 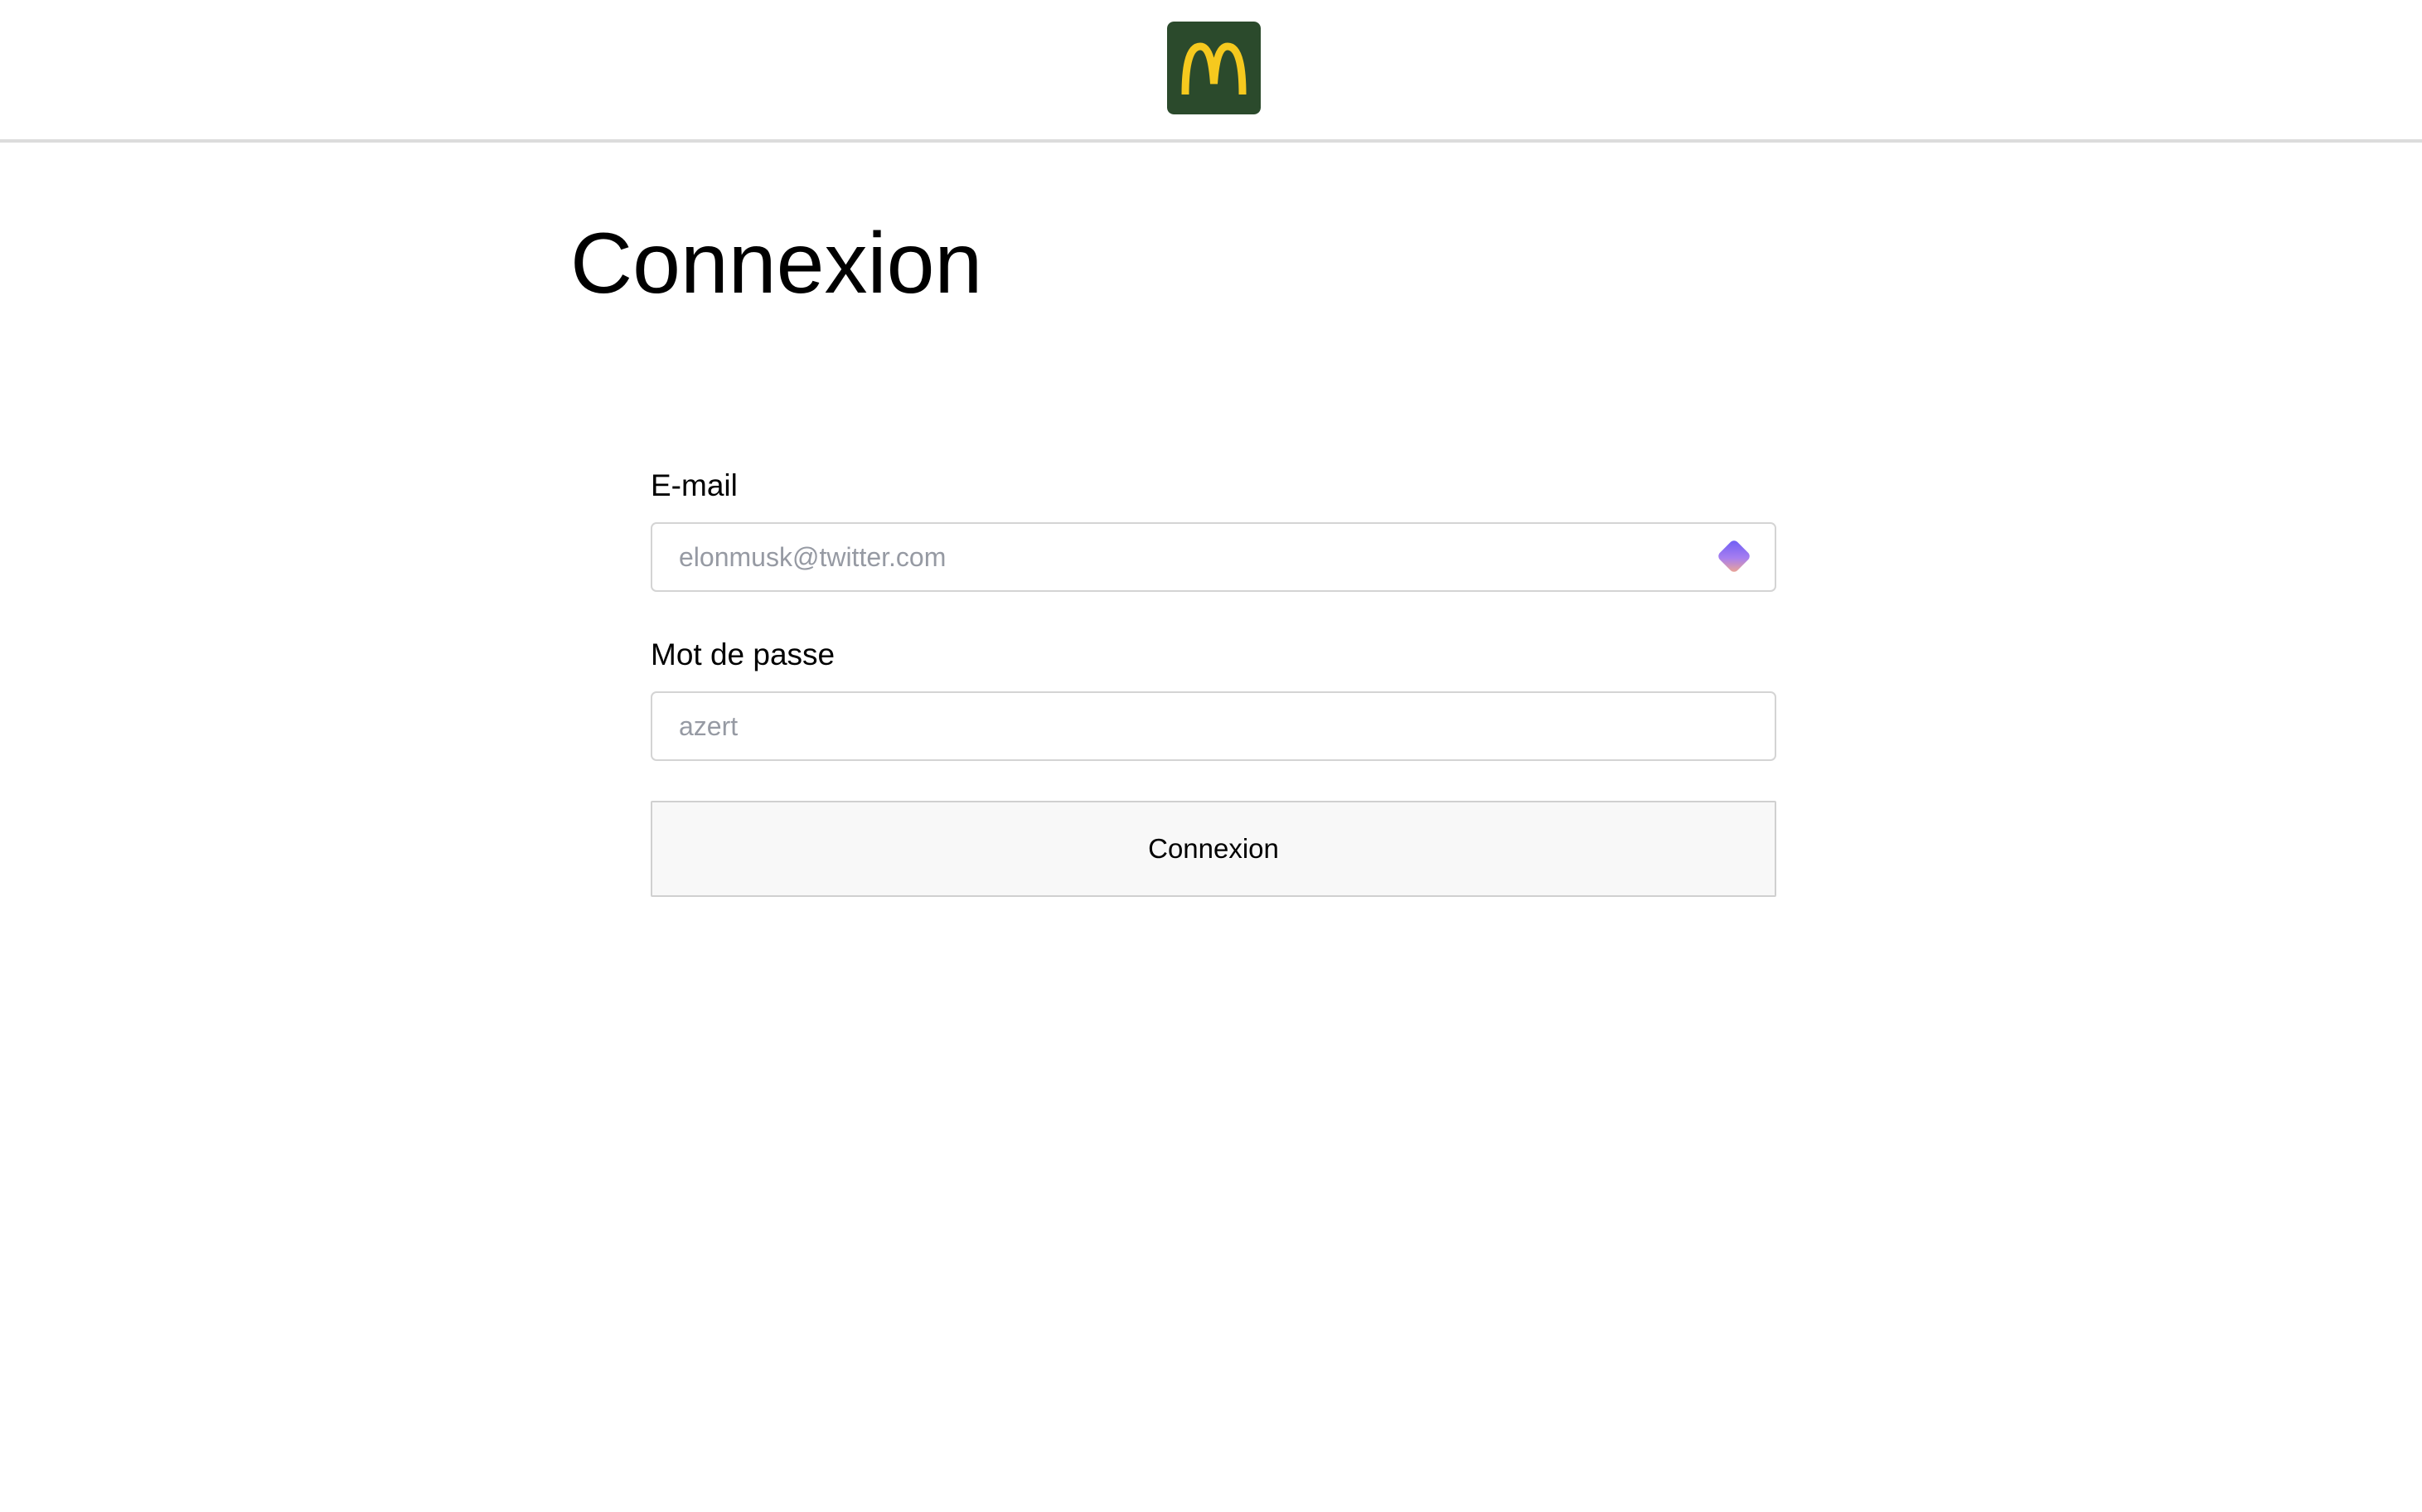 I want to click on email-label: E-mail, so click(x=695, y=485).